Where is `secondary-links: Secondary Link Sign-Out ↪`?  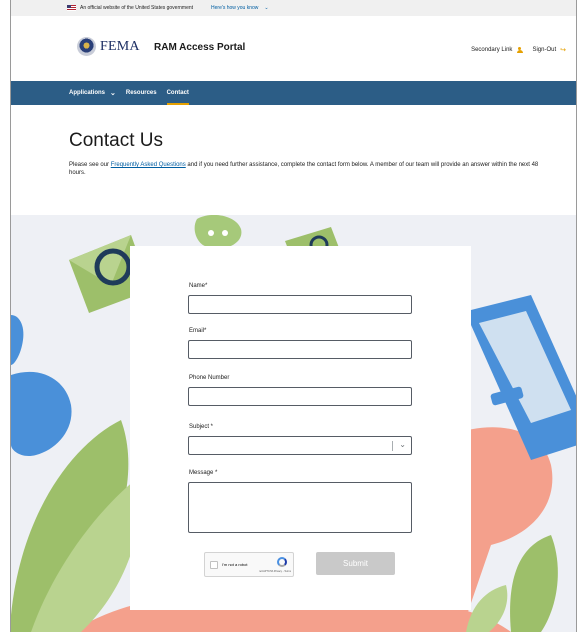
secondary-links: Secondary Link Sign-Out ↪ is located at coordinates (518, 50).